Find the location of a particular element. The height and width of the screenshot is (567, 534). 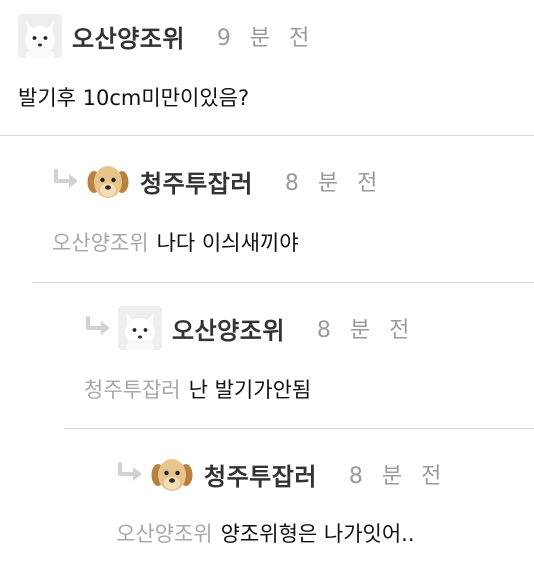

comment-text: 난 발기가안됨 is located at coordinates (250, 390).